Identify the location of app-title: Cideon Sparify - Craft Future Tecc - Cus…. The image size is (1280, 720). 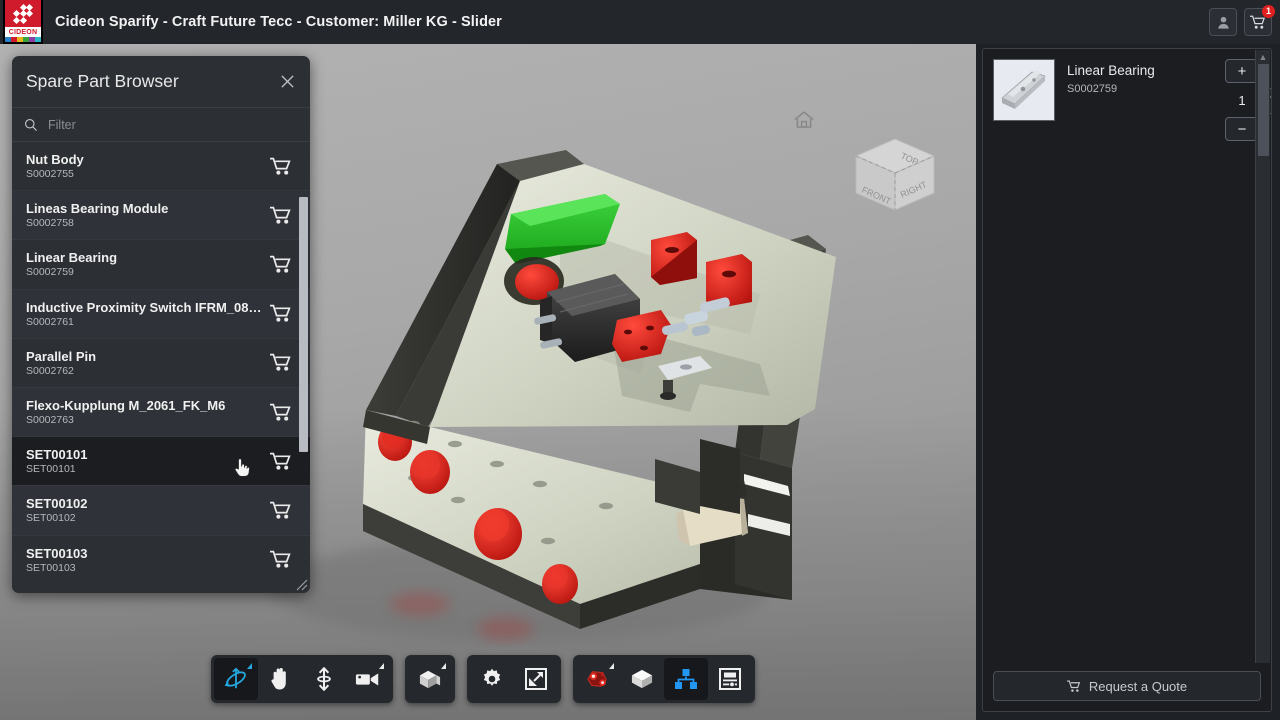
(278, 22).